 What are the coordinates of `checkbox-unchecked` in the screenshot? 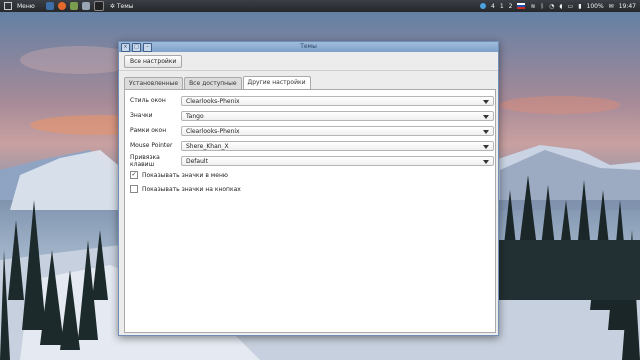 It's located at (134, 189).